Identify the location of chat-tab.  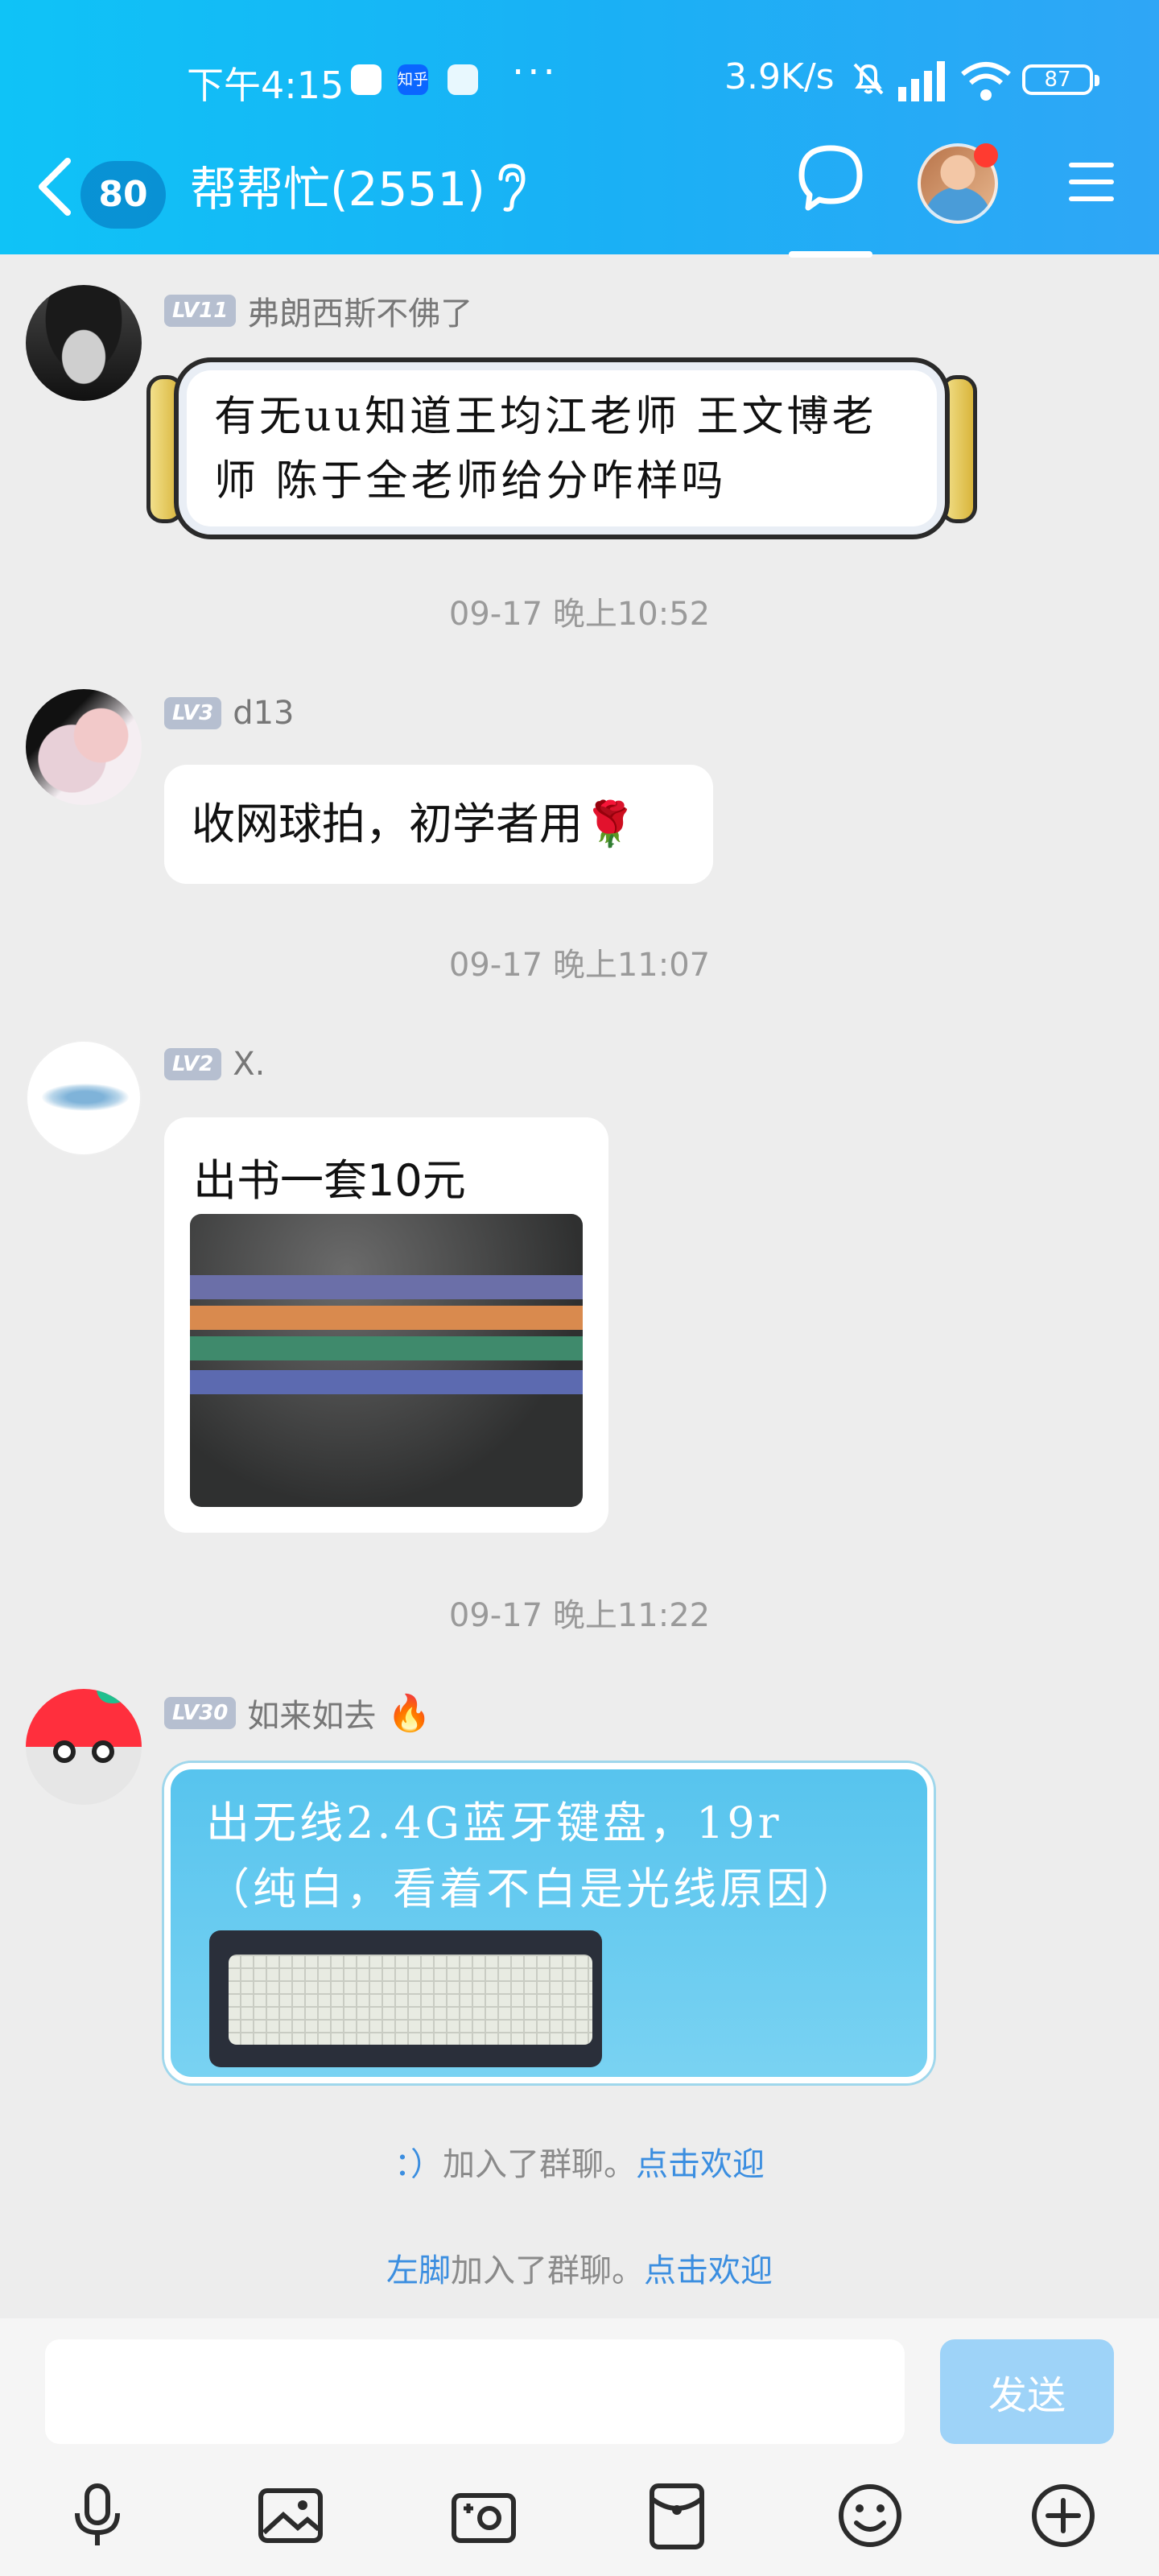
(830, 197).